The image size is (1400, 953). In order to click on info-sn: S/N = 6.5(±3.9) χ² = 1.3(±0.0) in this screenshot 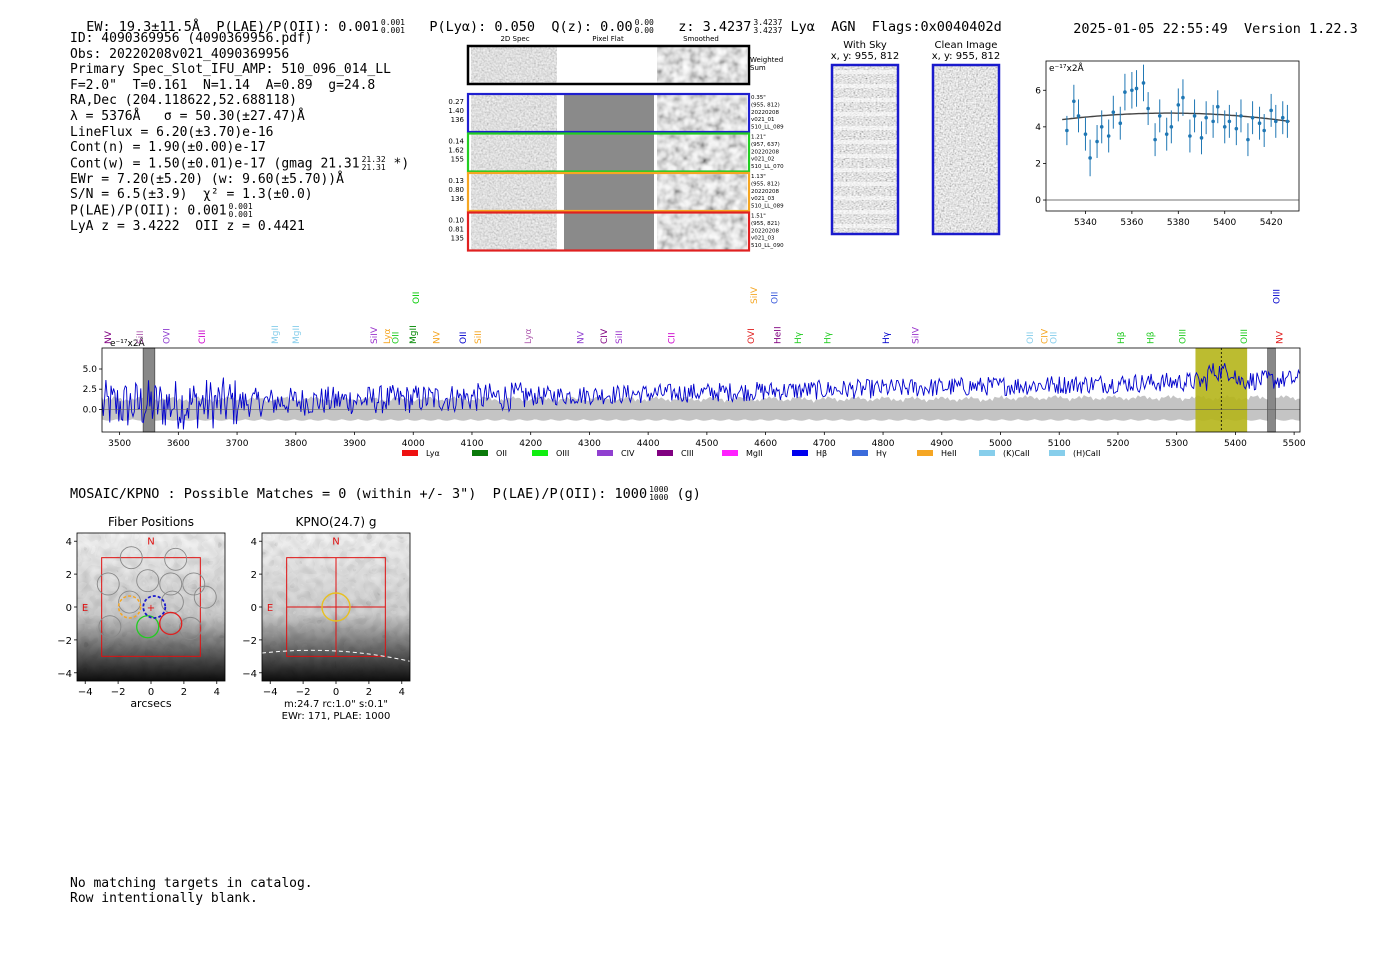, I will do `click(191, 195)`.